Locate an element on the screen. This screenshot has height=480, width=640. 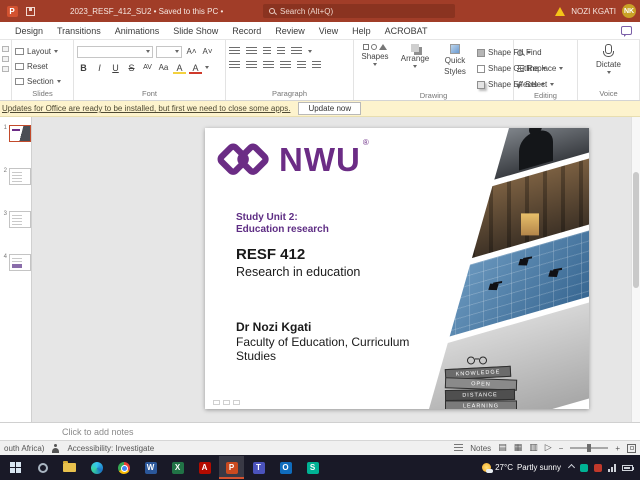
taskbar-word: W is located at coordinates (150, 467).